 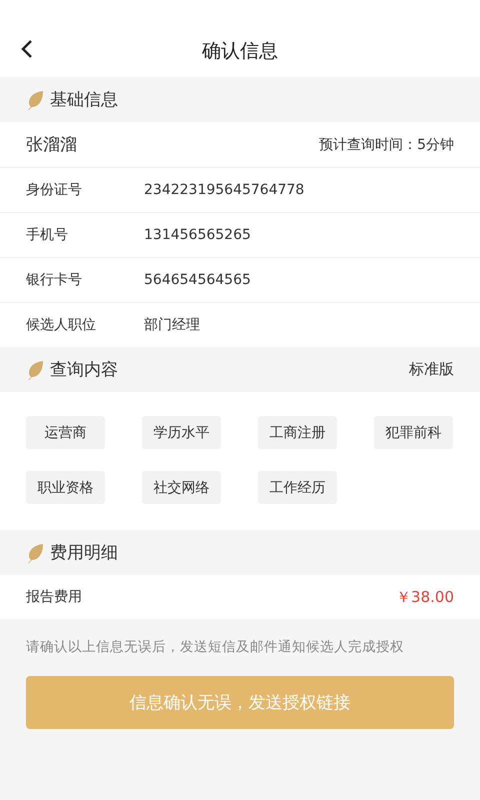 What do you see at coordinates (51, 145) in the screenshot?
I see `candidate-name: 张溜溜` at bounding box center [51, 145].